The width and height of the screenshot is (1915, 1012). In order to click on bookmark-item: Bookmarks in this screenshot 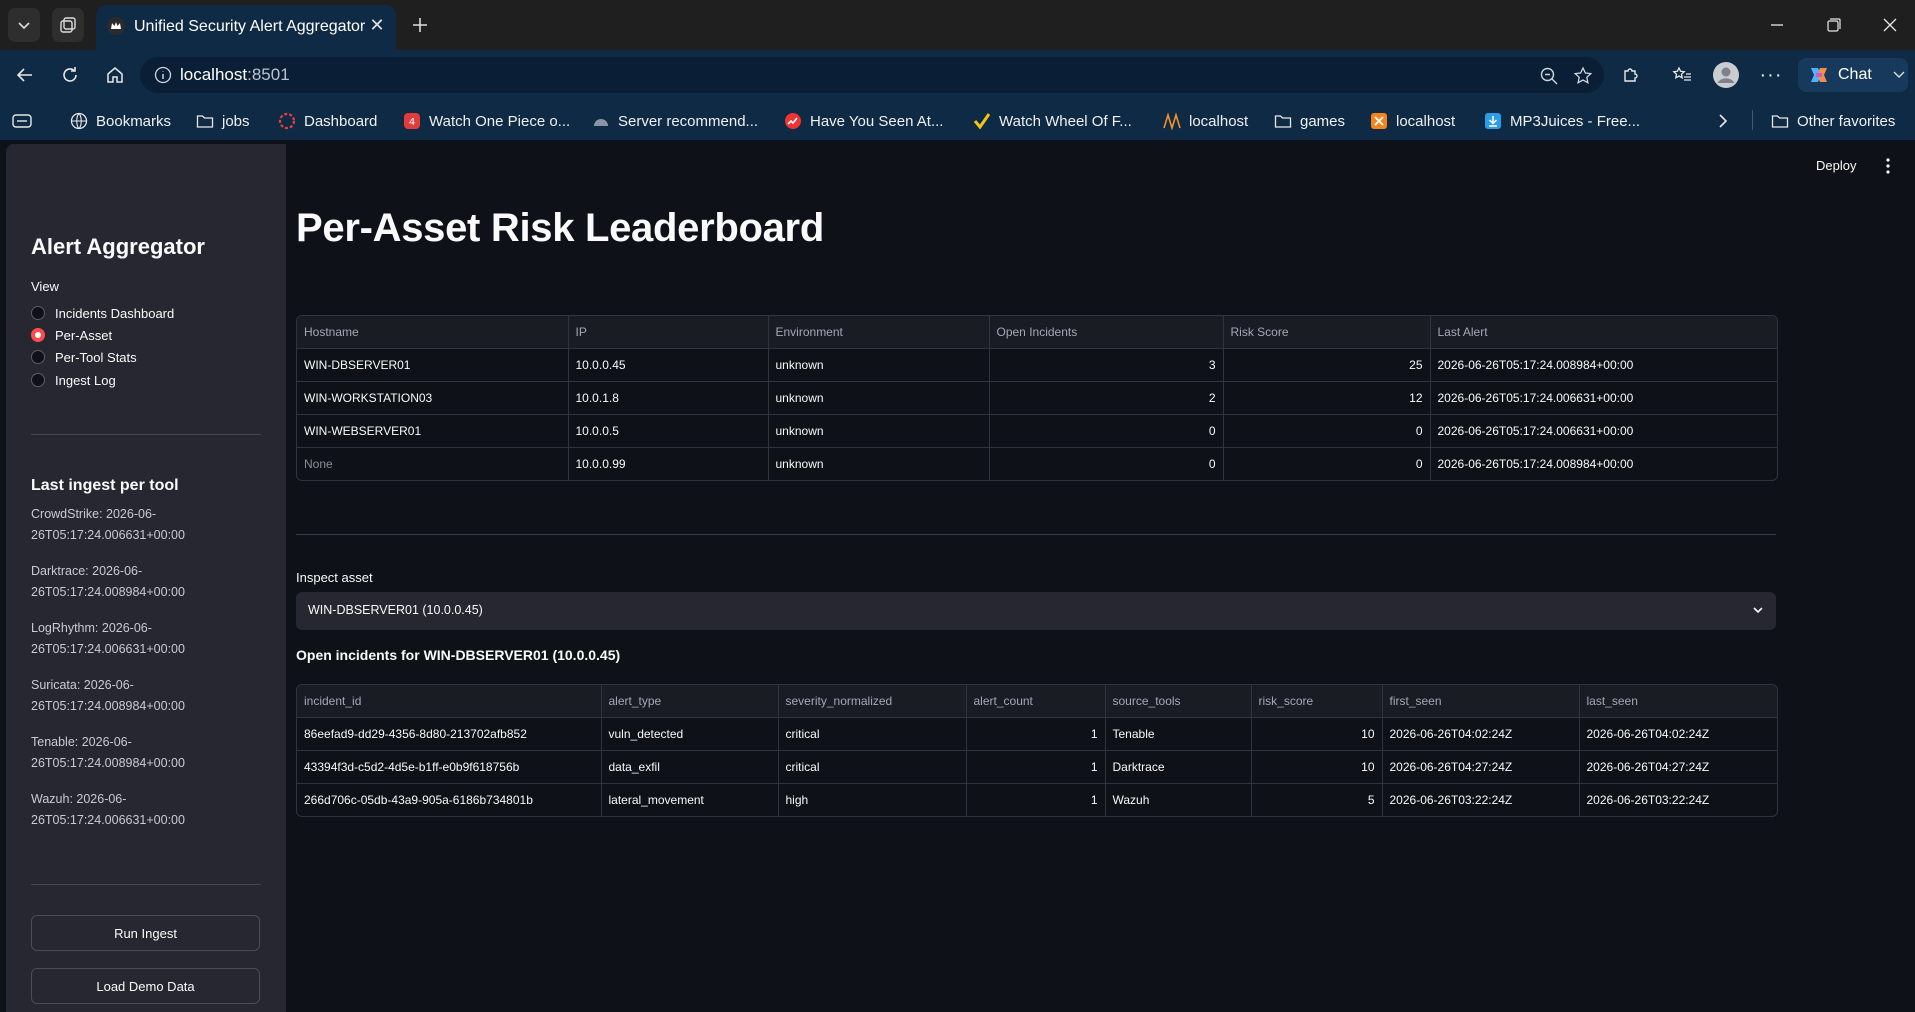, I will do `click(120, 121)`.